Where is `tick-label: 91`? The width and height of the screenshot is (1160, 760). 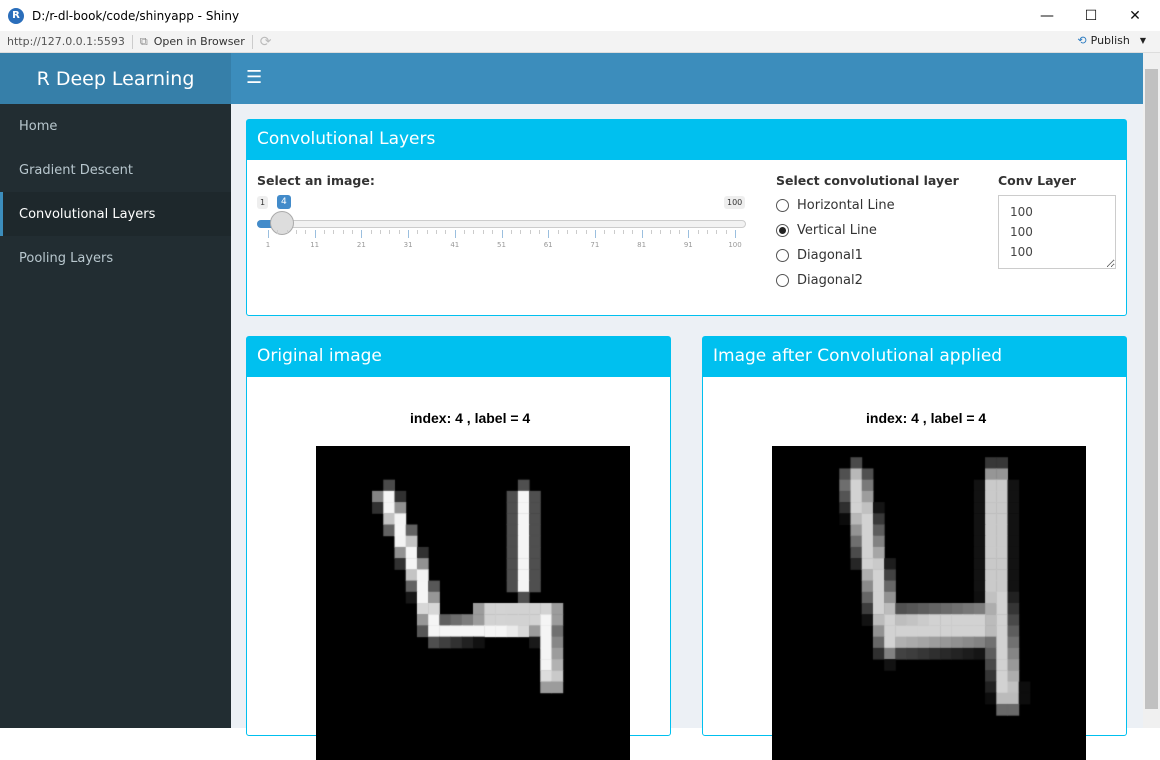 tick-label: 91 is located at coordinates (688, 245).